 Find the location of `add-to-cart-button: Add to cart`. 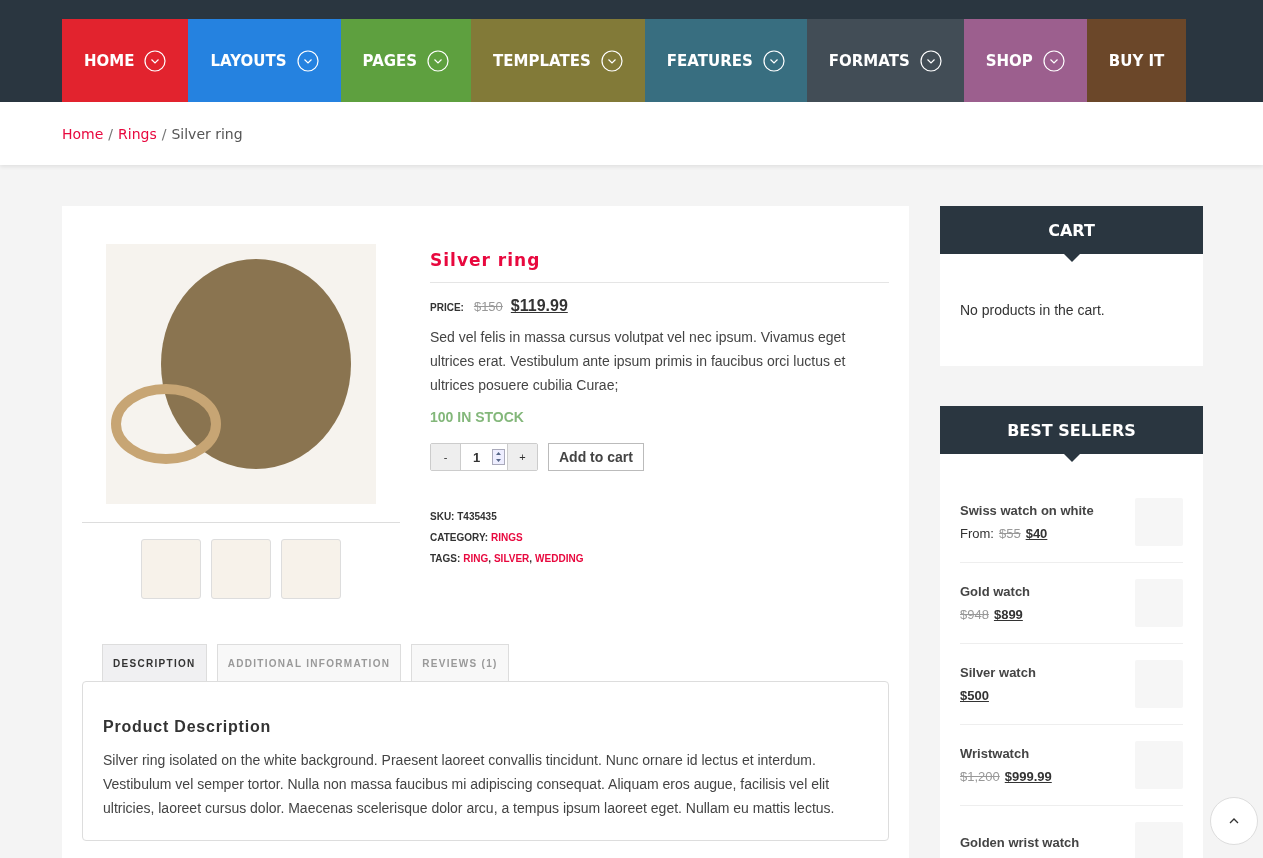

add-to-cart-button: Add to cart is located at coordinates (596, 457).